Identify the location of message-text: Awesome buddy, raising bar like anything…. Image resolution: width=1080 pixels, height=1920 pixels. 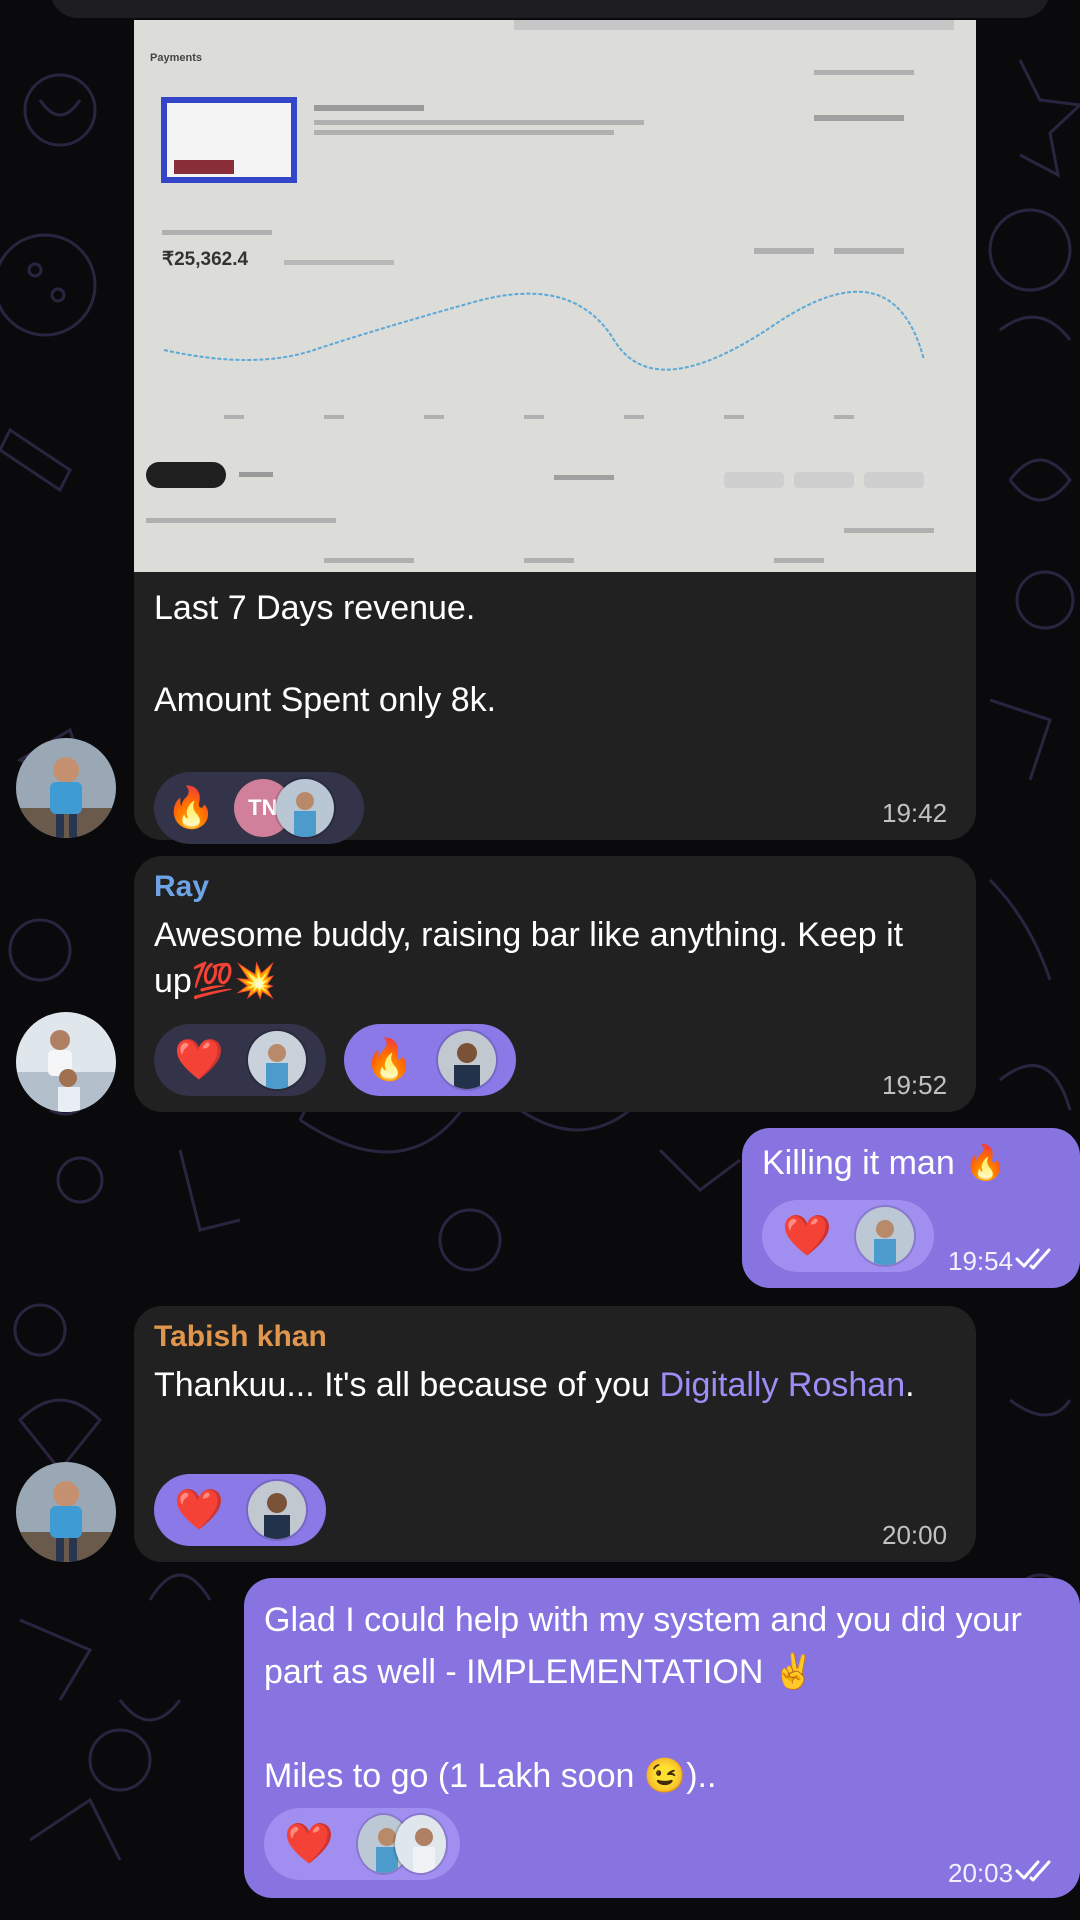
(533, 958).